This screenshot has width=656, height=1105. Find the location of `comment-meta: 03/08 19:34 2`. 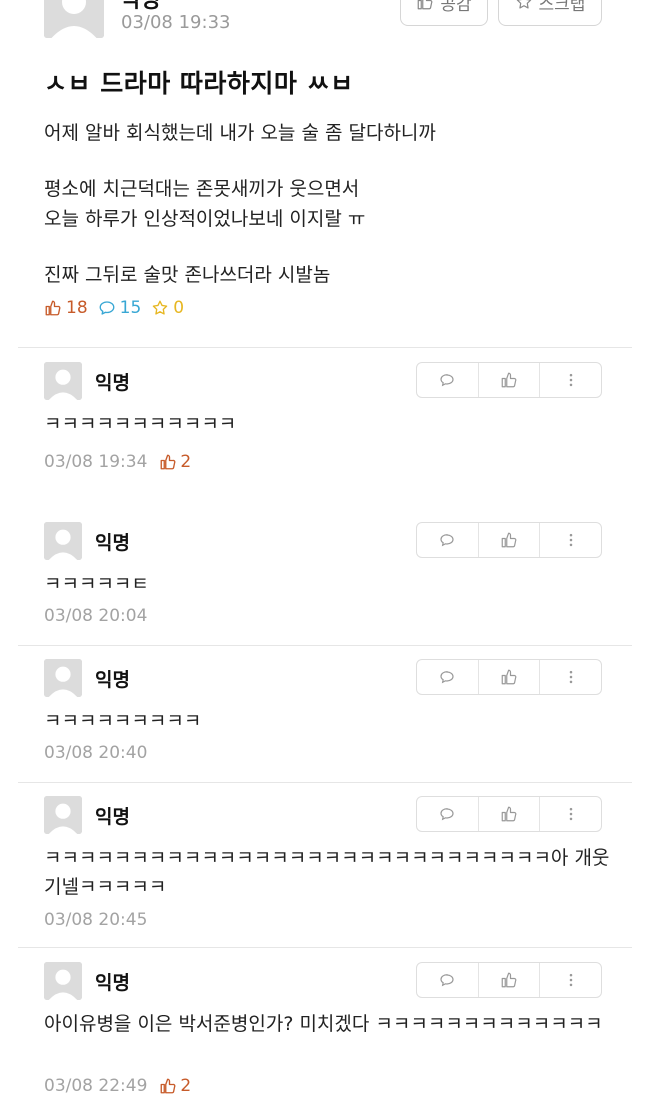

comment-meta: 03/08 19:34 2 is located at coordinates (117, 462).